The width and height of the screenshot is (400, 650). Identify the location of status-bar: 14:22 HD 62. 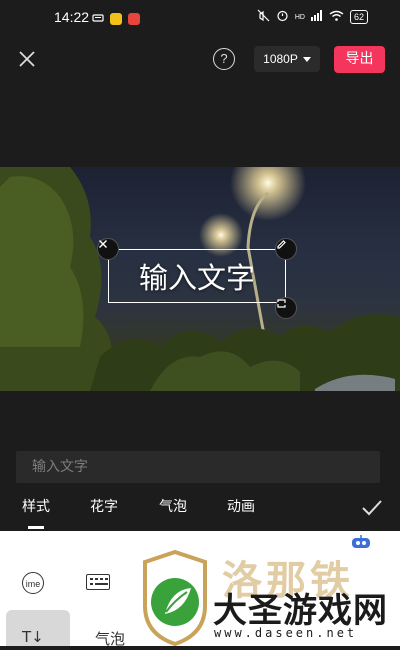
(200, 17).